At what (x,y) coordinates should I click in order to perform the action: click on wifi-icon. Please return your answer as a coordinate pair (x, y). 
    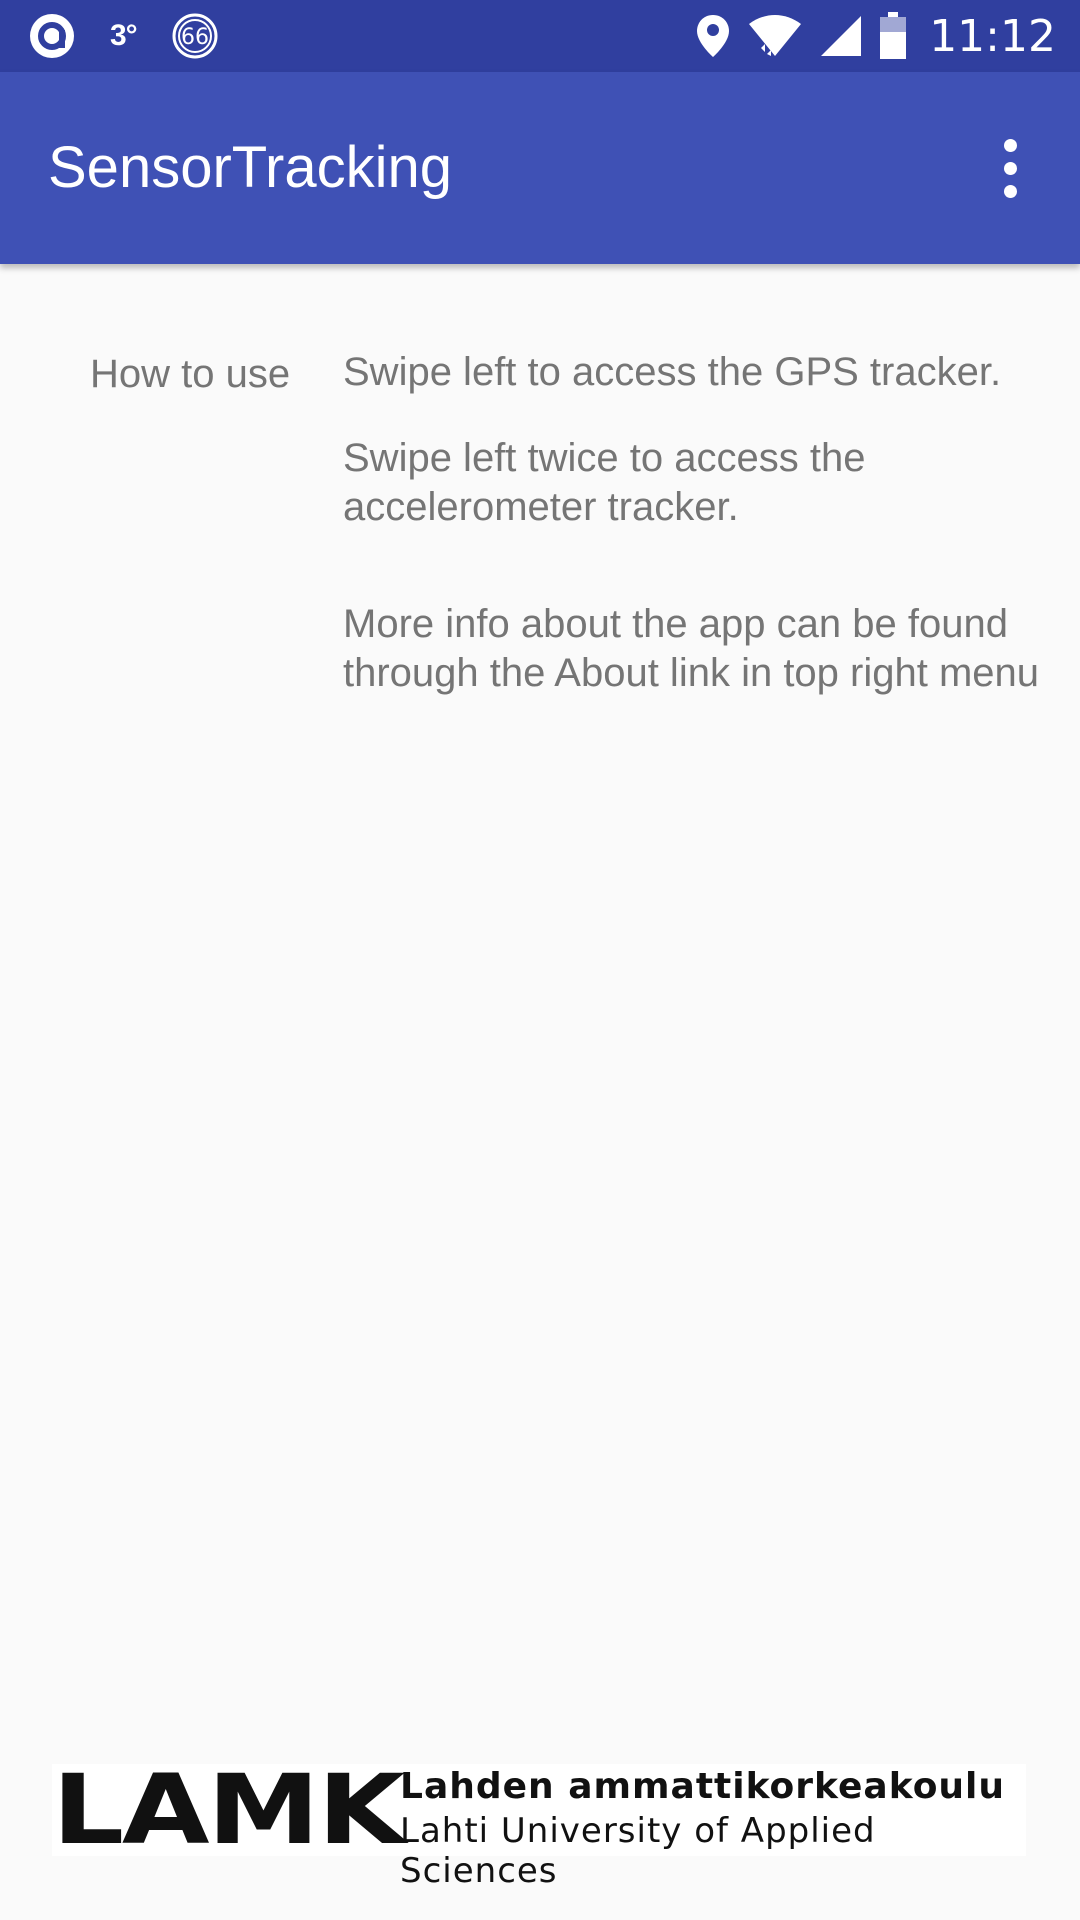
    Looking at the image, I should click on (775, 36).